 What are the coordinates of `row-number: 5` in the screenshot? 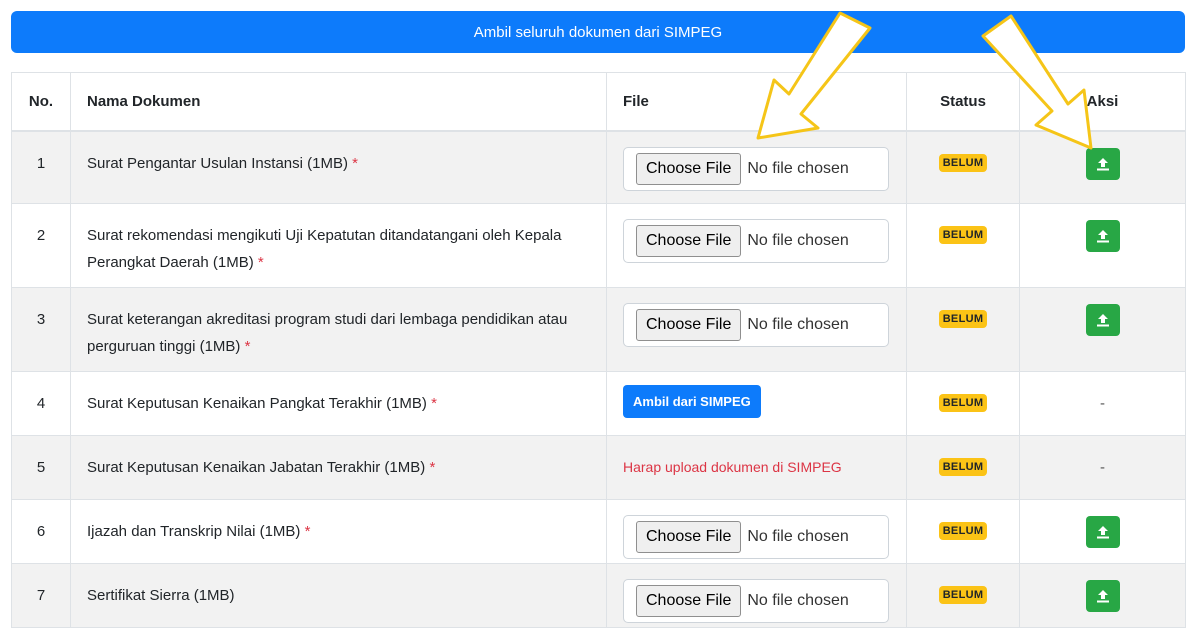 It's located at (41, 467).